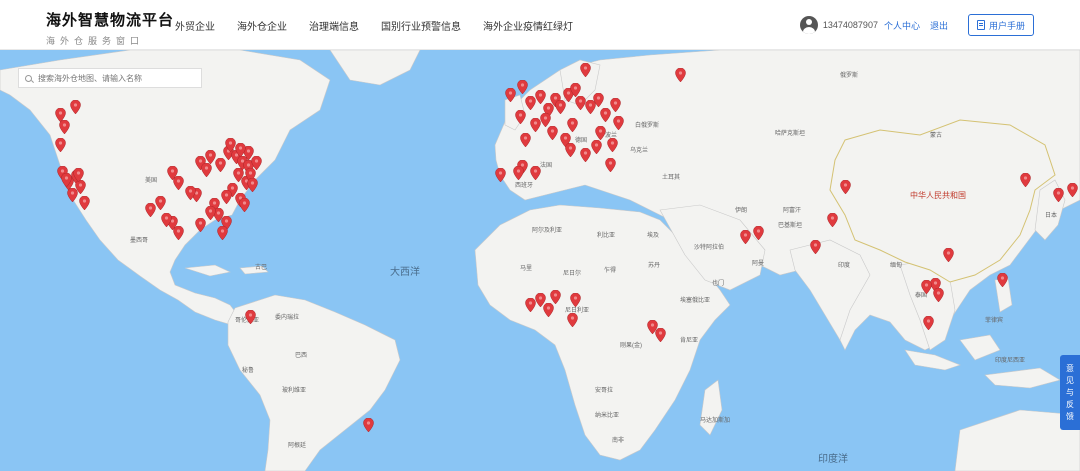  What do you see at coordinates (110, 20) in the screenshot?
I see `brand-title: 海外智慧物流平台` at bounding box center [110, 20].